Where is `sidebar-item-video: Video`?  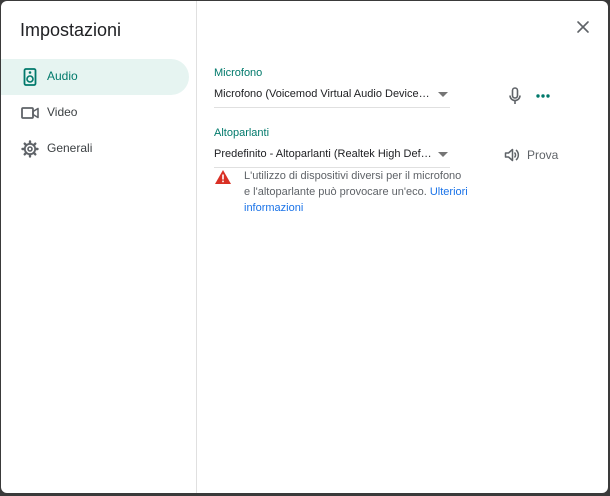
sidebar-item-video: Video is located at coordinates (95, 113).